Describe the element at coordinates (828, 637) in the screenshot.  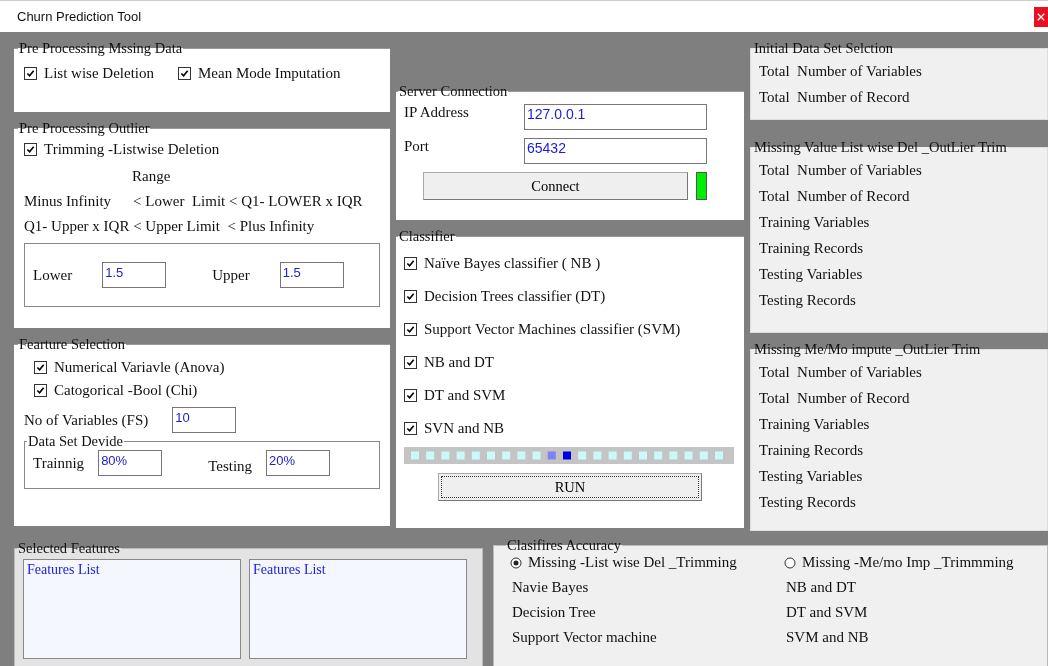
I see `accuracy-label: SVM and NB` at that location.